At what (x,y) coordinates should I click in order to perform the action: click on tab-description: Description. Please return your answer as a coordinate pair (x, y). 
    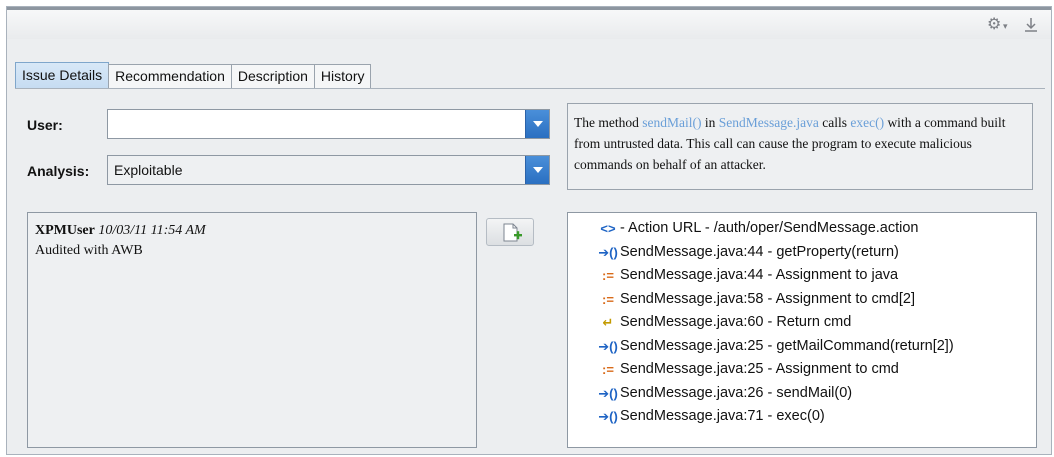
    Looking at the image, I should click on (272, 76).